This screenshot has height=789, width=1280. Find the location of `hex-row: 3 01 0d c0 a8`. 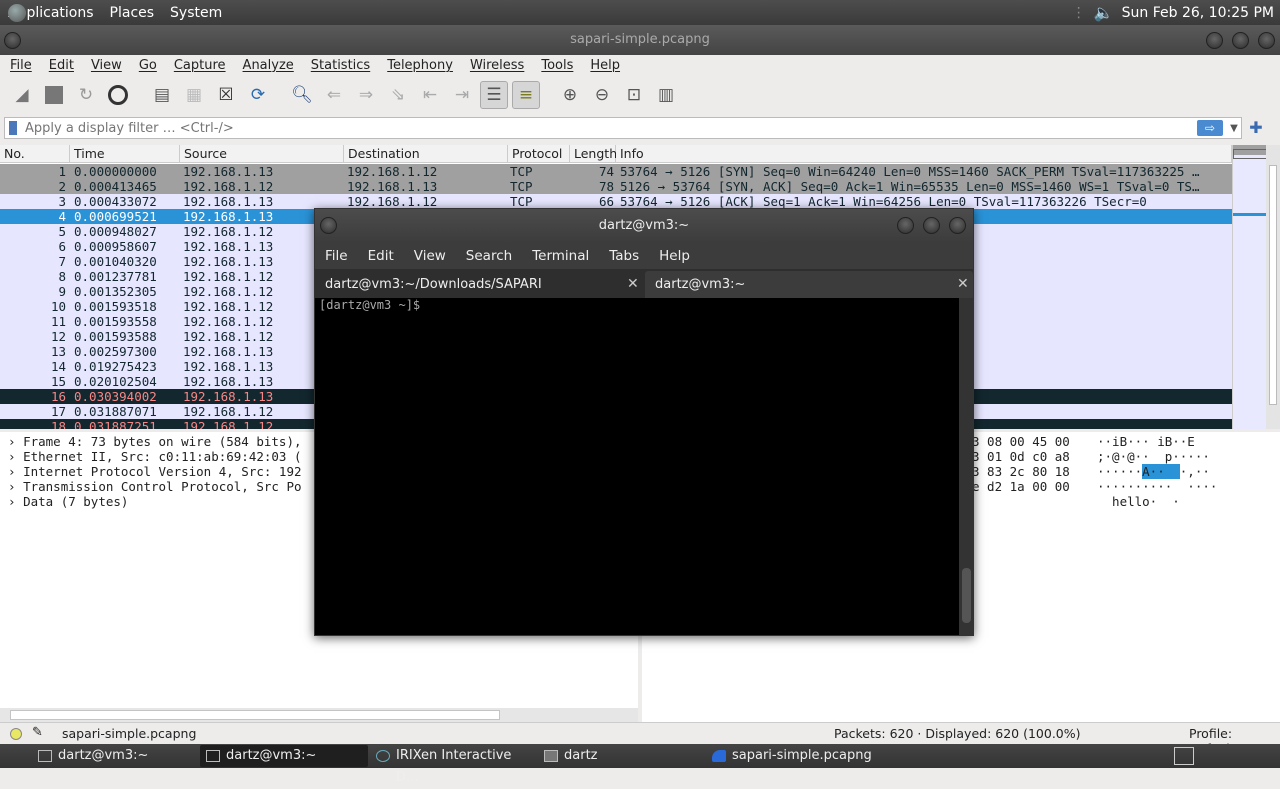

hex-row: 3 01 0d c0 a8 is located at coordinates (1021, 456).